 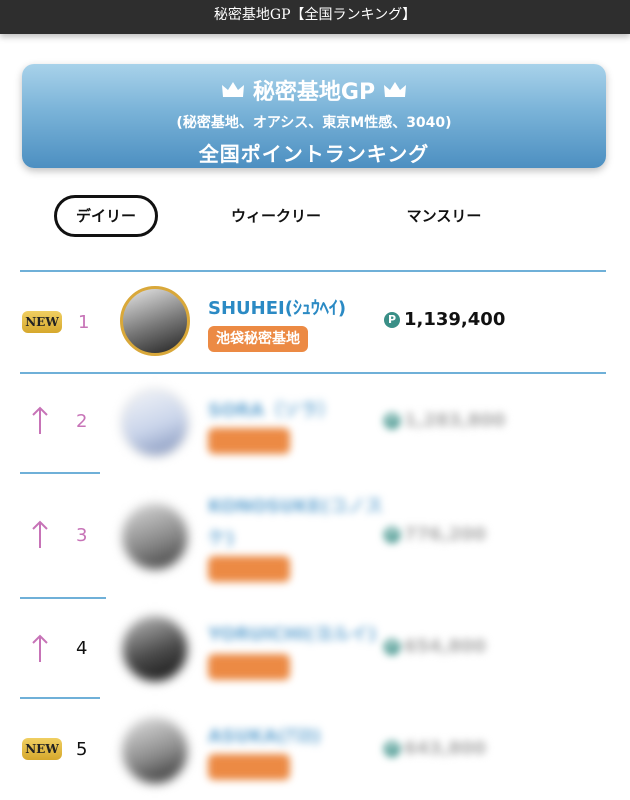 What do you see at coordinates (276, 216) in the screenshot?
I see `tab-weekly: ウィークリー` at bounding box center [276, 216].